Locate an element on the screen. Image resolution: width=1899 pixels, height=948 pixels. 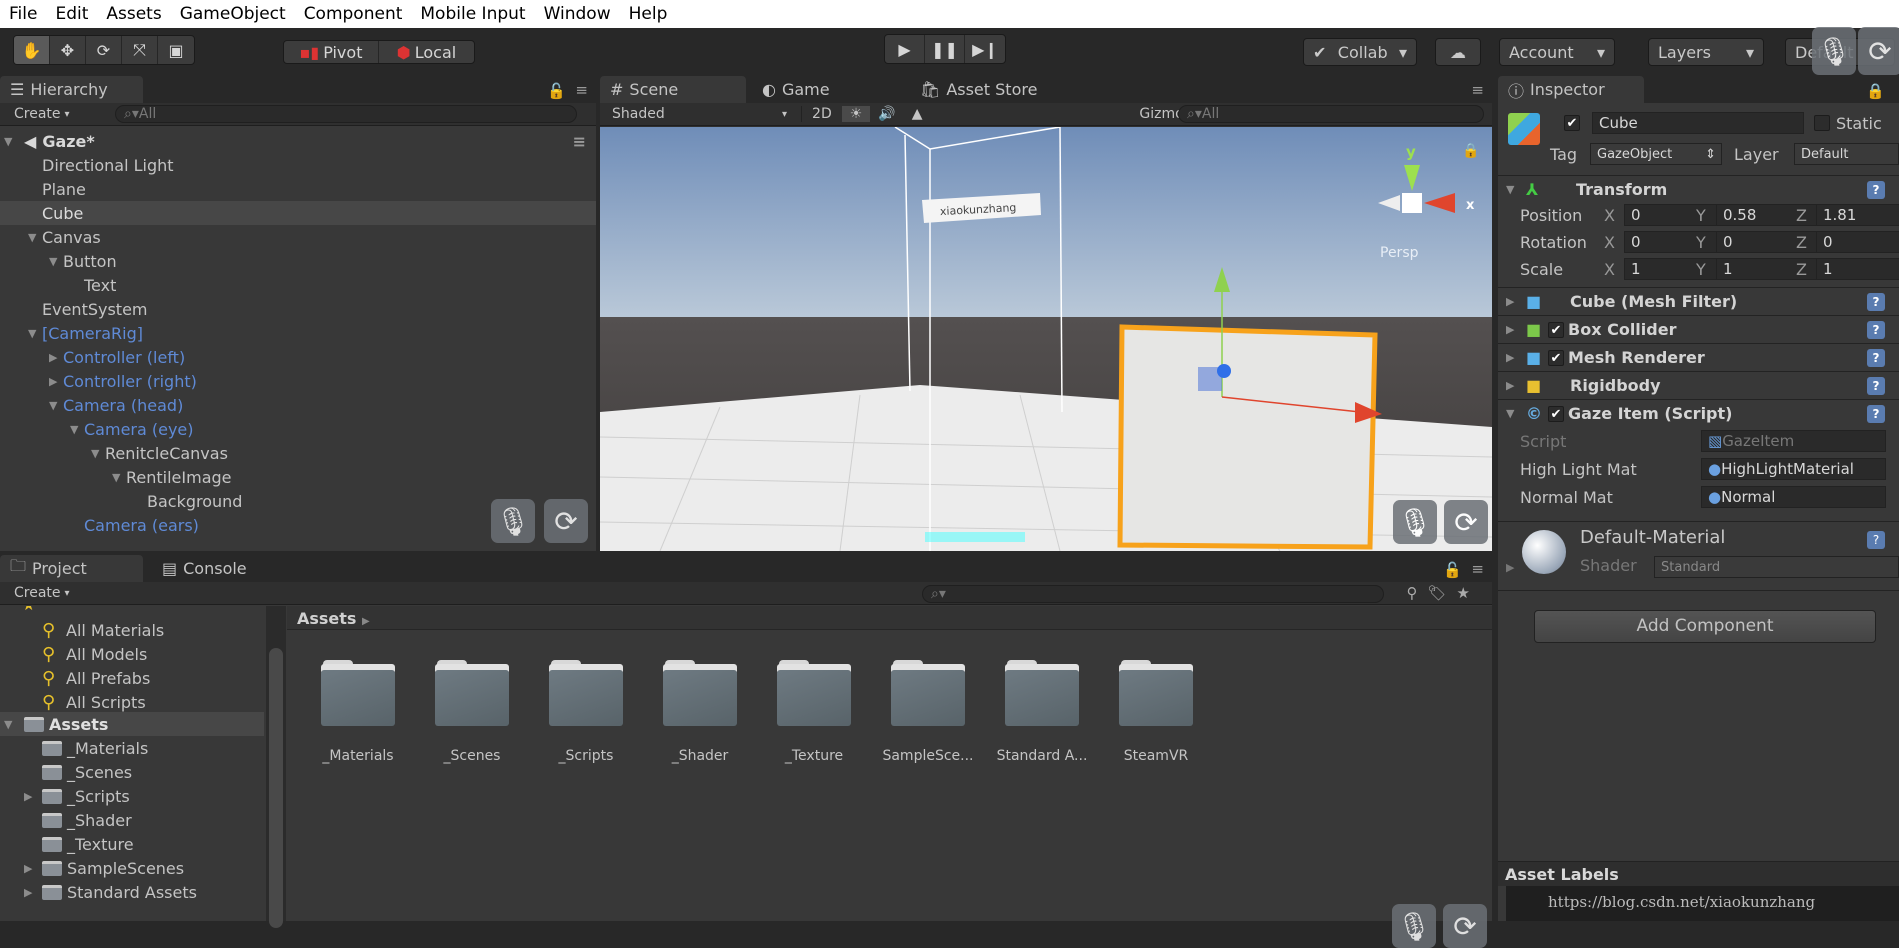
shader-dropdown: Standard is located at coordinates (1776, 567).